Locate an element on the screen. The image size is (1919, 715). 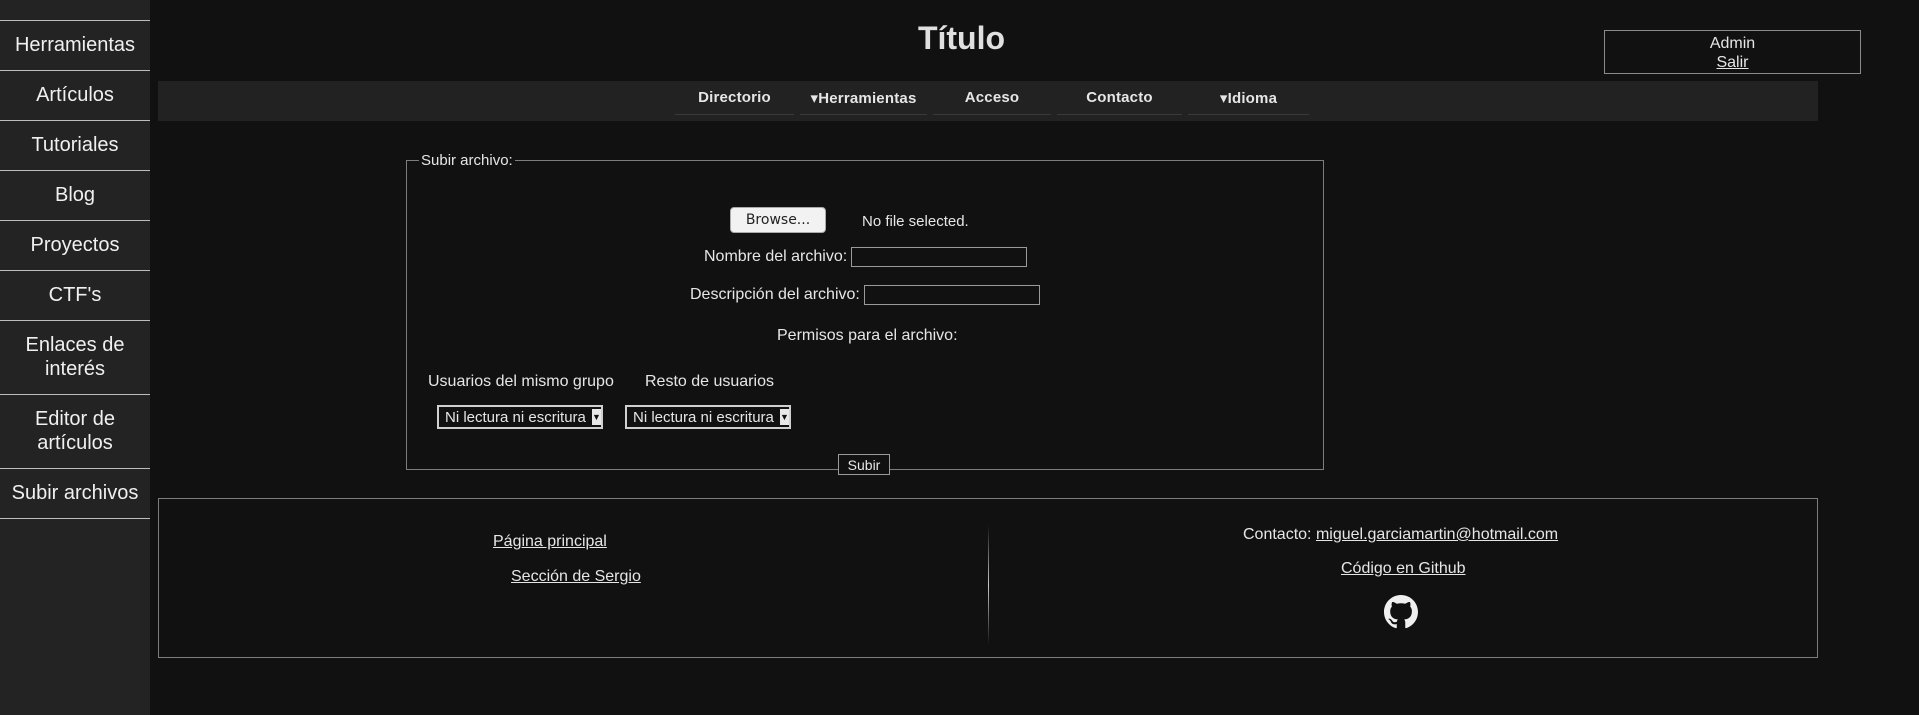
others-select-value: Ni lectura ni escritura is located at coordinates (703, 417).